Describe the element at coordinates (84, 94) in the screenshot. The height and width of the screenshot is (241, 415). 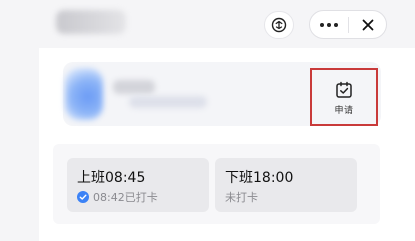
I see `avatar` at that location.